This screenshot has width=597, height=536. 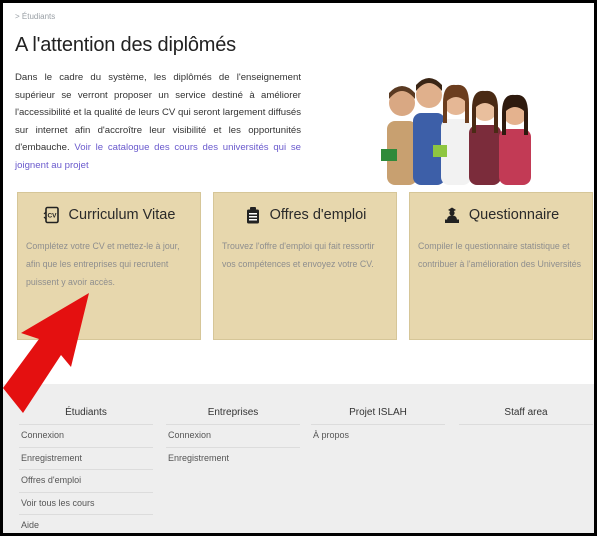 What do you see at coordinates (452, 215) in the screenshot?
I see `person-desk-icon` at bounding box center [452, 215].